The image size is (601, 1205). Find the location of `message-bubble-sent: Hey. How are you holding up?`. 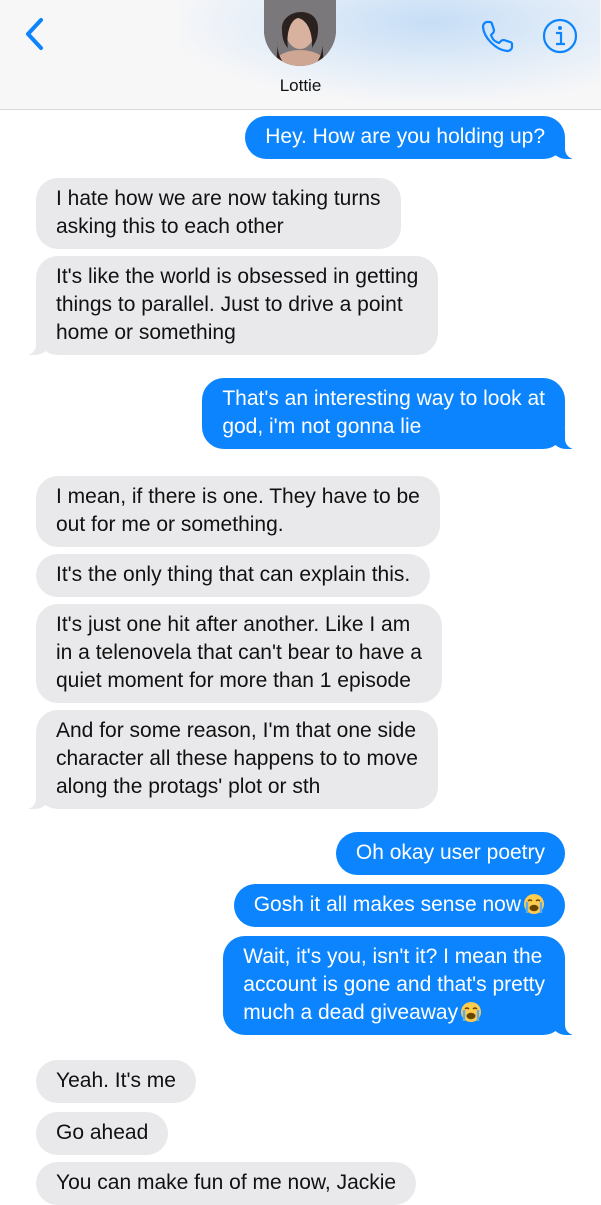

message-bubble-sent: Hey. How are you holding up? is located at coordinates (410, 137).